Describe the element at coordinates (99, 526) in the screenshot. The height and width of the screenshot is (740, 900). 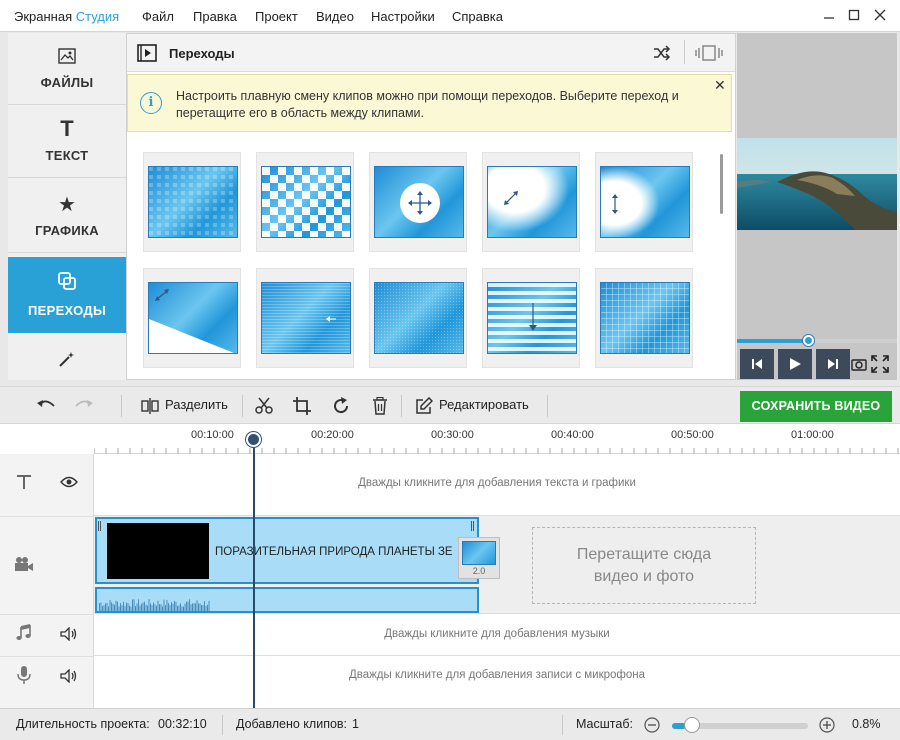
I see `clip-trim-handle-left` at that location.